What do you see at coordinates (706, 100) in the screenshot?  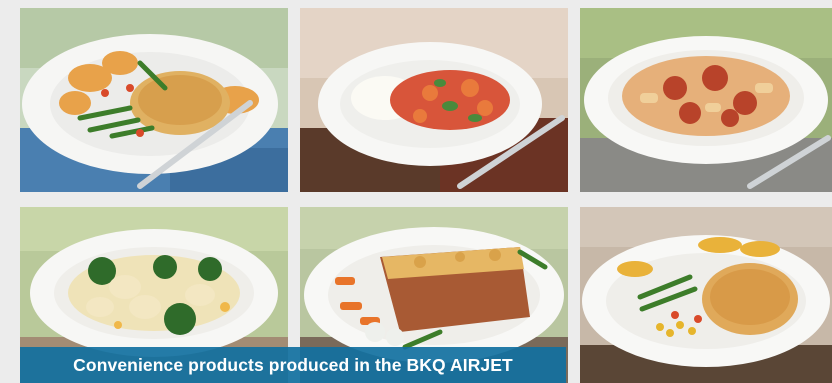 I see `plate-rigatoni-meatballs-image` at bounding box center [706, 100].